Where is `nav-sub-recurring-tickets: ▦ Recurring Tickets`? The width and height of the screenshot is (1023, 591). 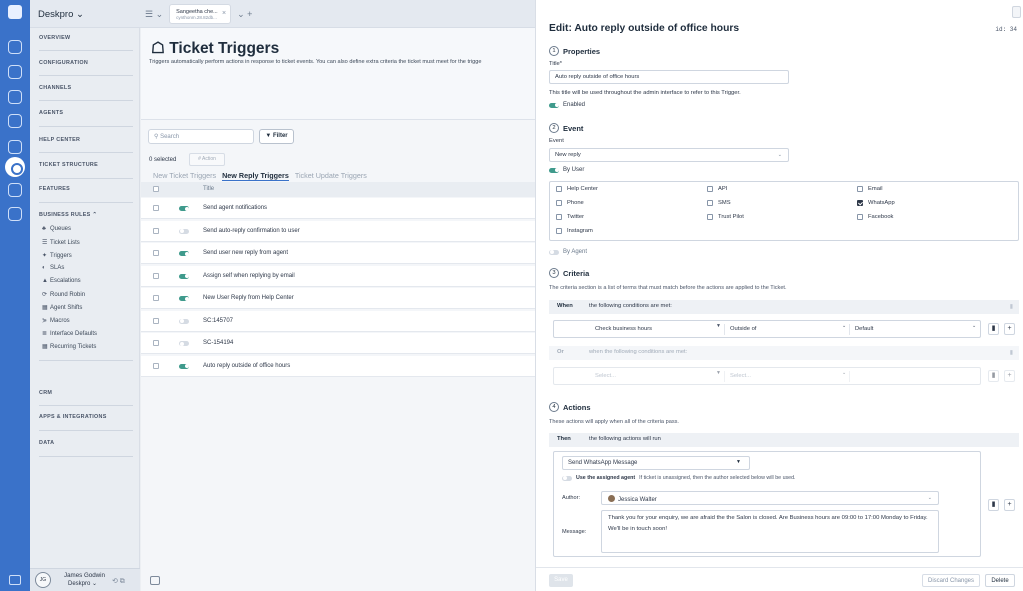 nav-sub-recurring-tickets: ▦ Recurring Tickets is located at coordinates (69, 346).